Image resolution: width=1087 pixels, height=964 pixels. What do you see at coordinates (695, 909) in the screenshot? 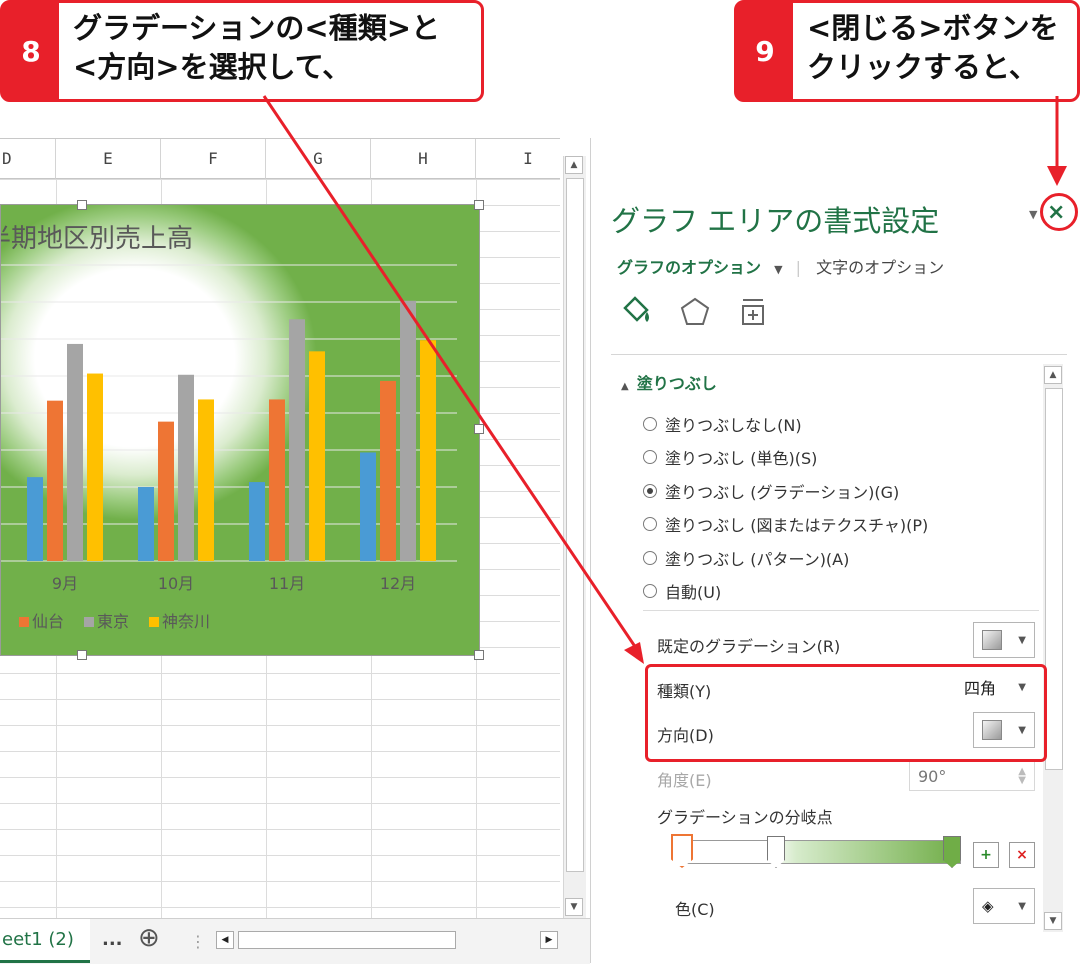
I see `color-label: 色(C)` at bounding box center [695, 909].